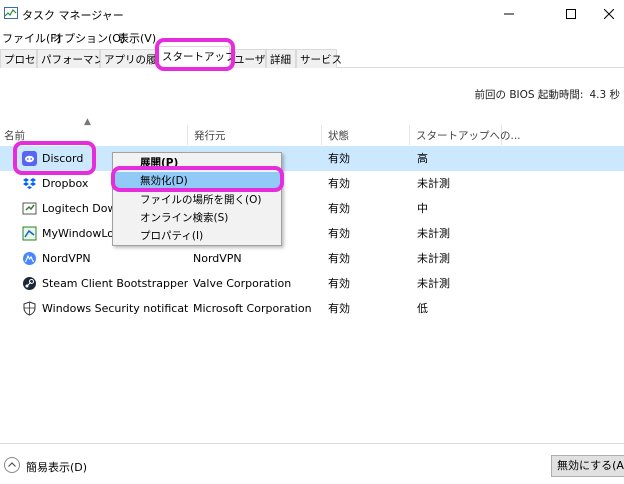 This screenshot has height=484, width=624. I want to click on minimize-button, so click(509, 14).